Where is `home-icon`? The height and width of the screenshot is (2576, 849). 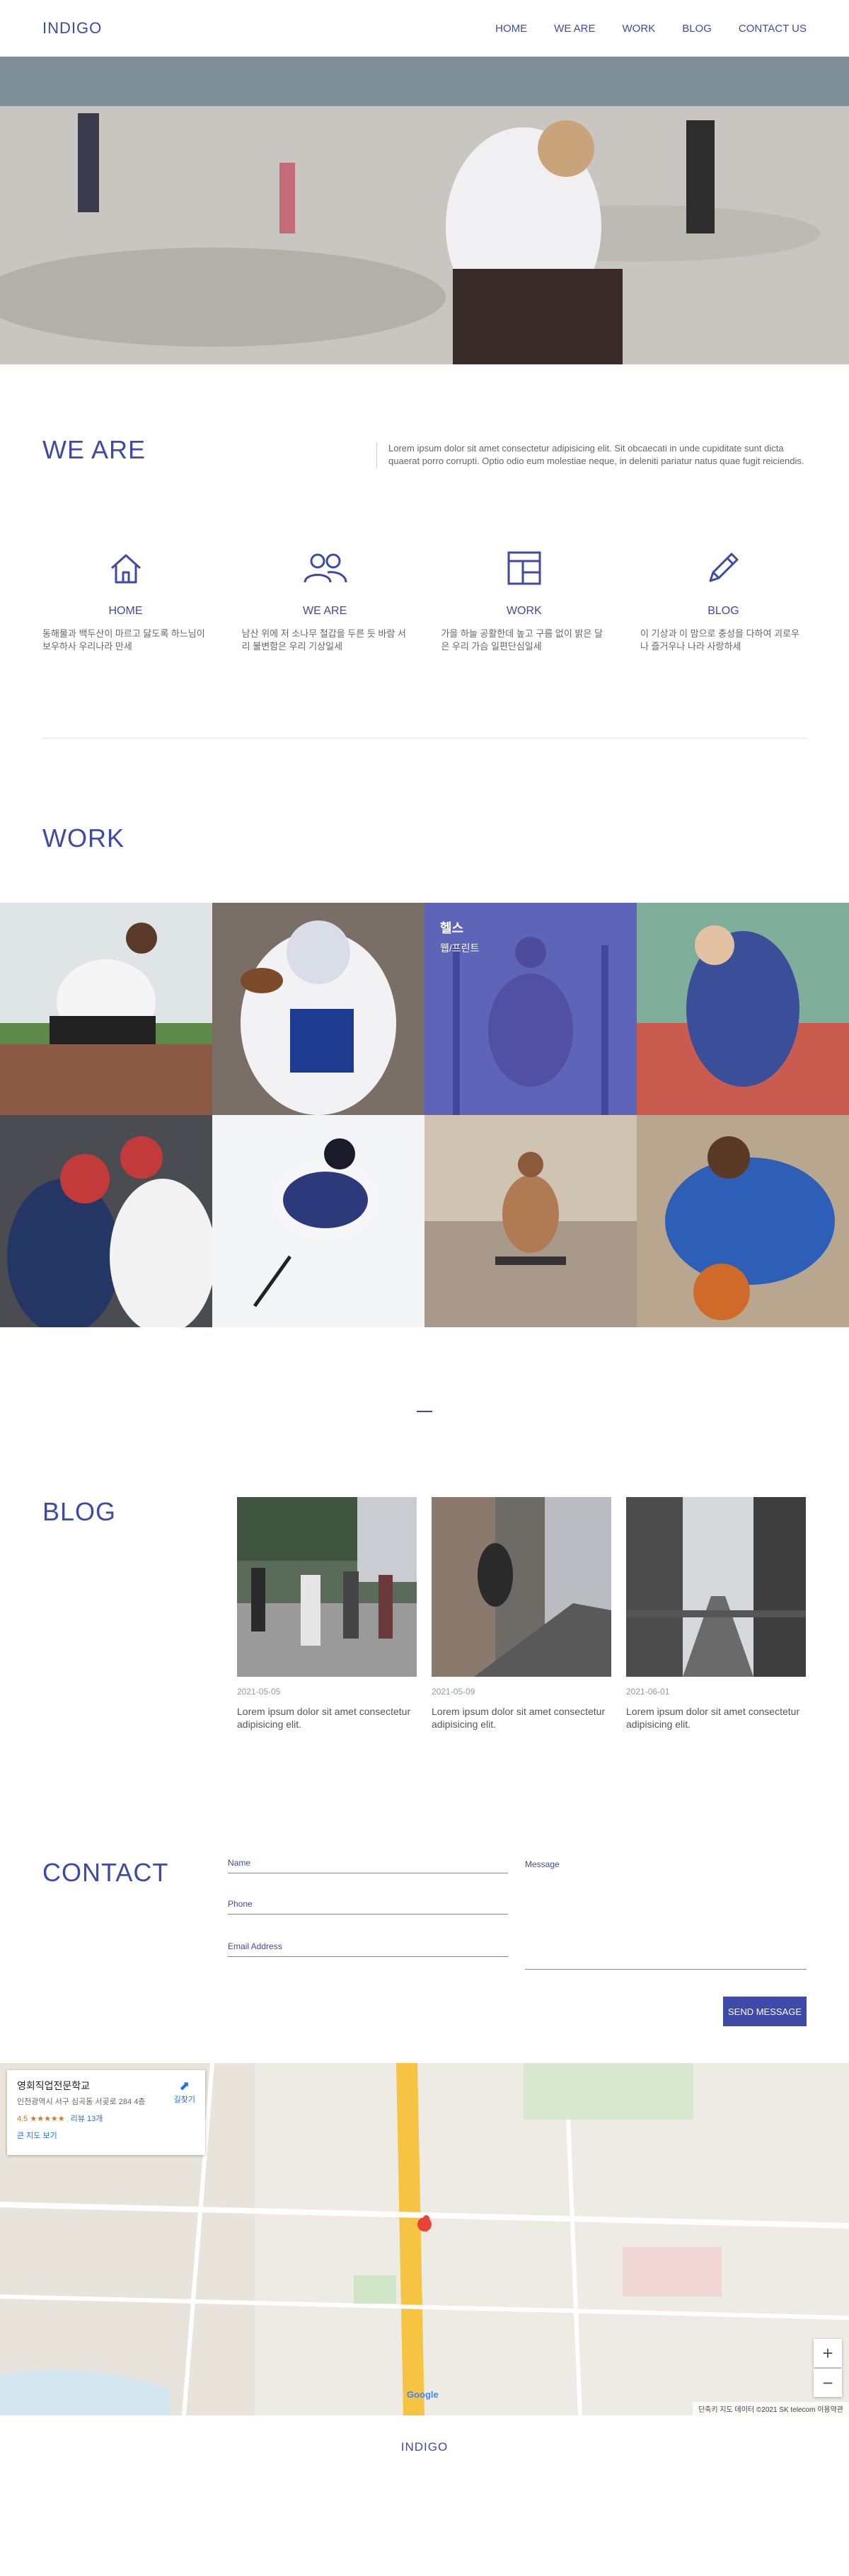
home-icon is located at coordinates (126, 568).